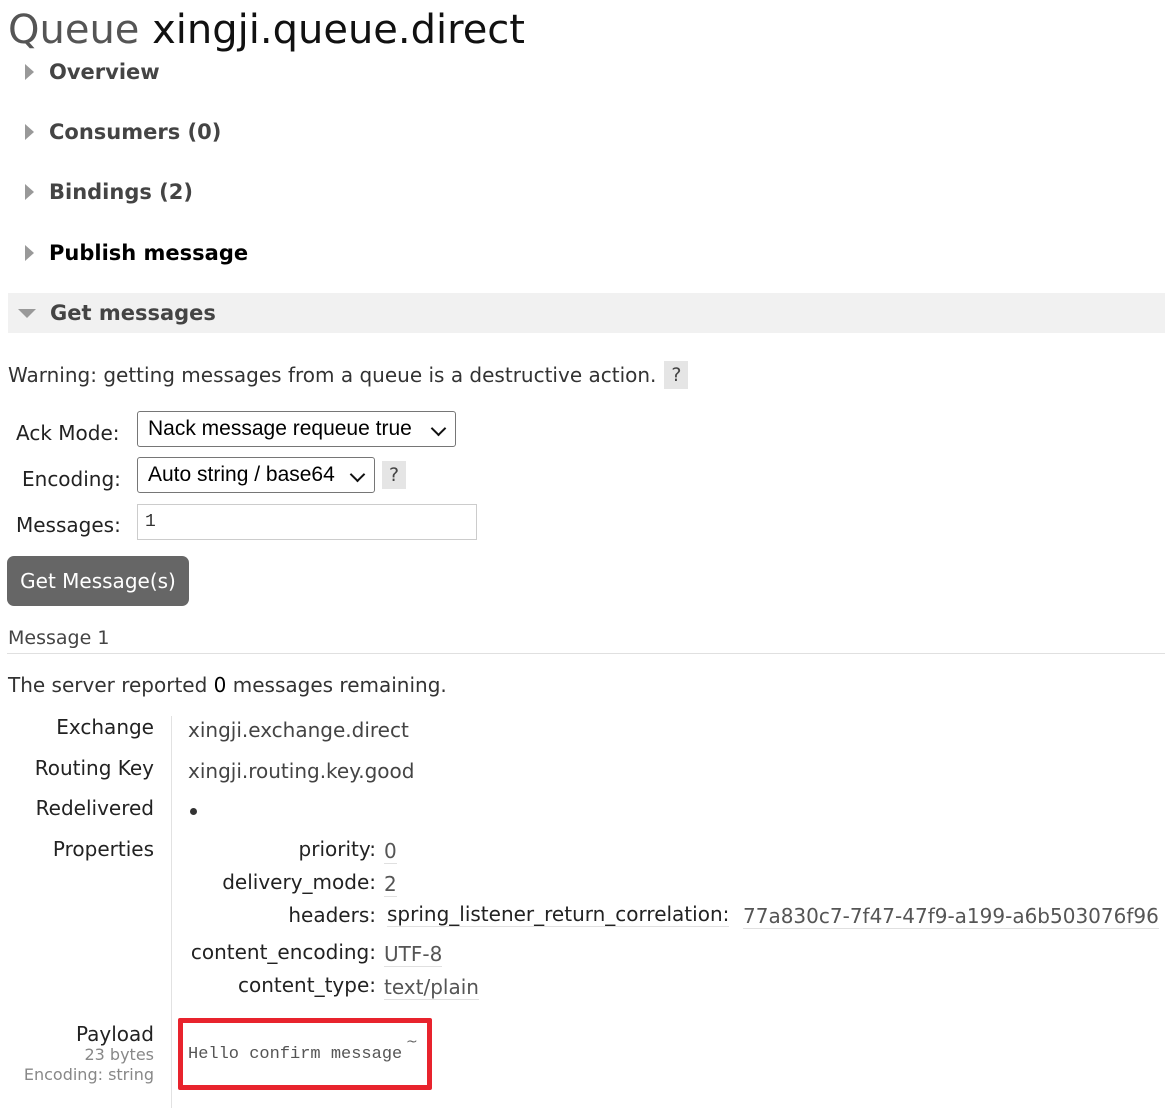 This screenshot has width=1165, height=1108. I want to click on section-label: Overview, so click(104, 72).